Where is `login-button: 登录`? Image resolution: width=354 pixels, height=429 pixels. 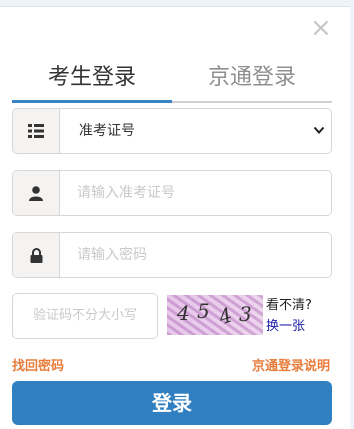 login-button: 登录 is located at coordinates (172, 403).